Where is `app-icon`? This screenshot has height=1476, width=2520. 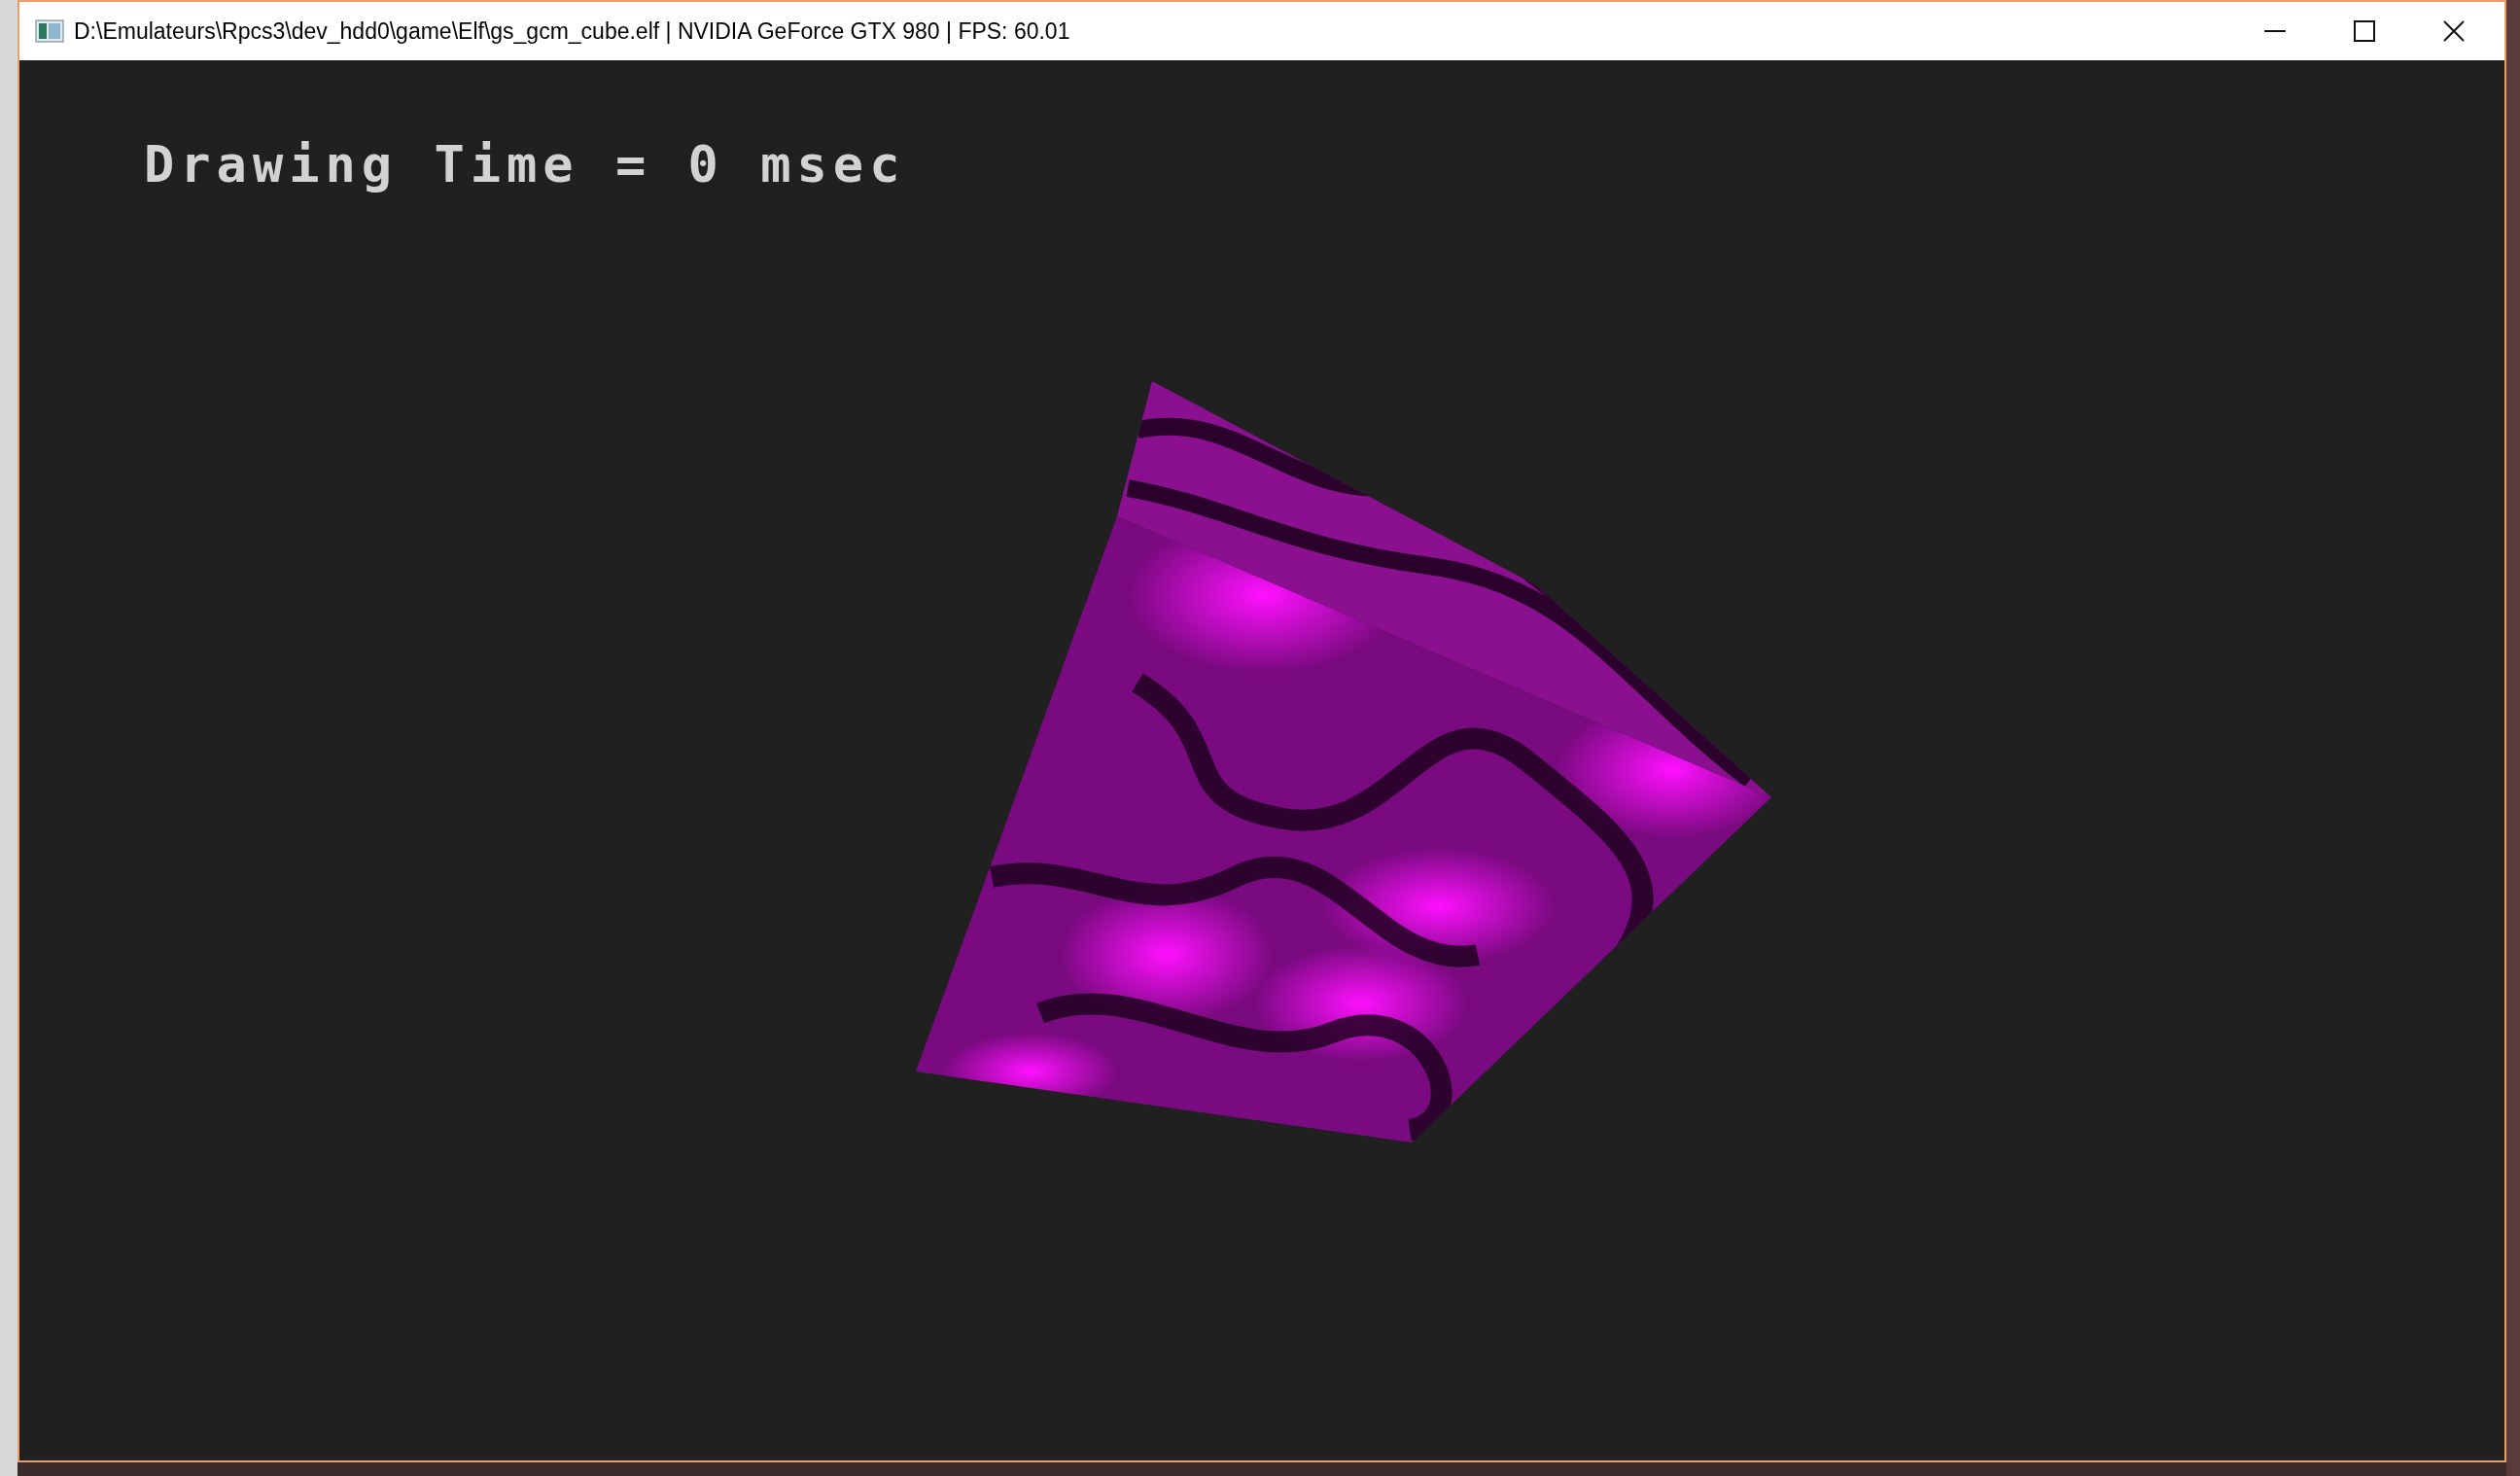
app-icon is located at coordinates (49, 31).